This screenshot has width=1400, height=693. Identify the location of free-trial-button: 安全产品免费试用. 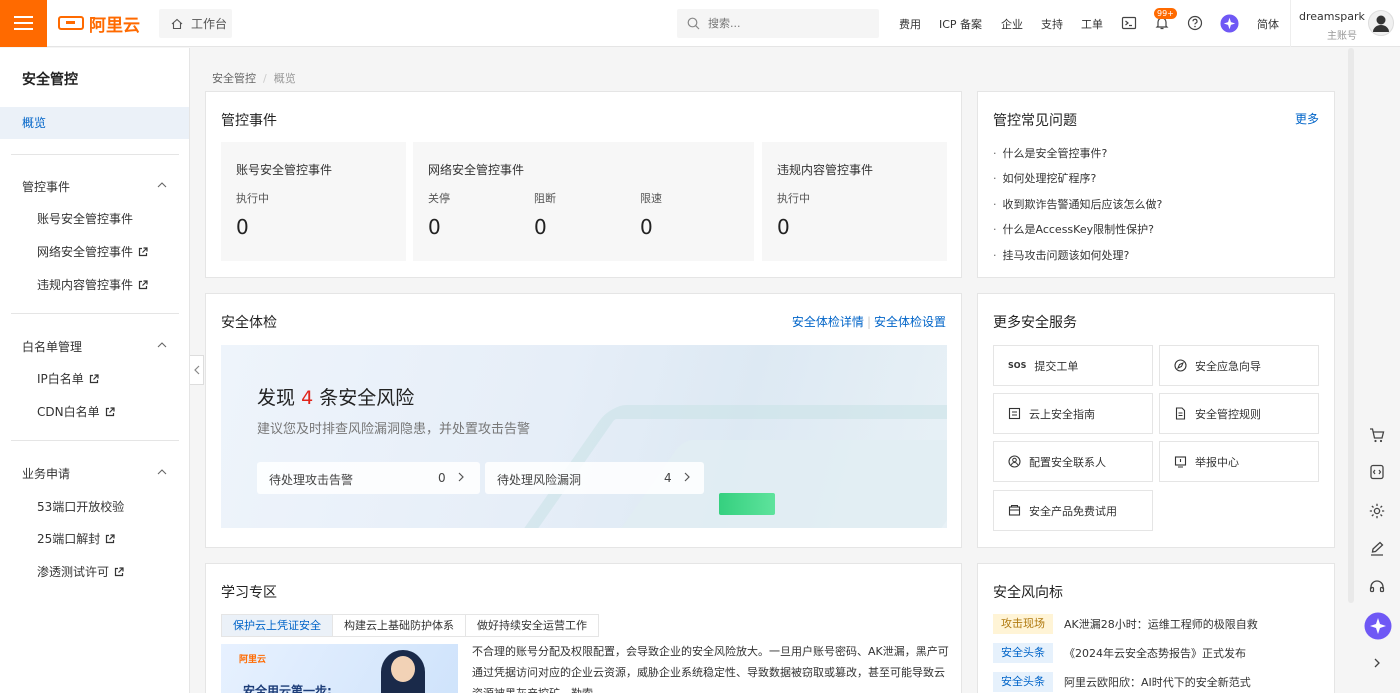
(1073, 510).